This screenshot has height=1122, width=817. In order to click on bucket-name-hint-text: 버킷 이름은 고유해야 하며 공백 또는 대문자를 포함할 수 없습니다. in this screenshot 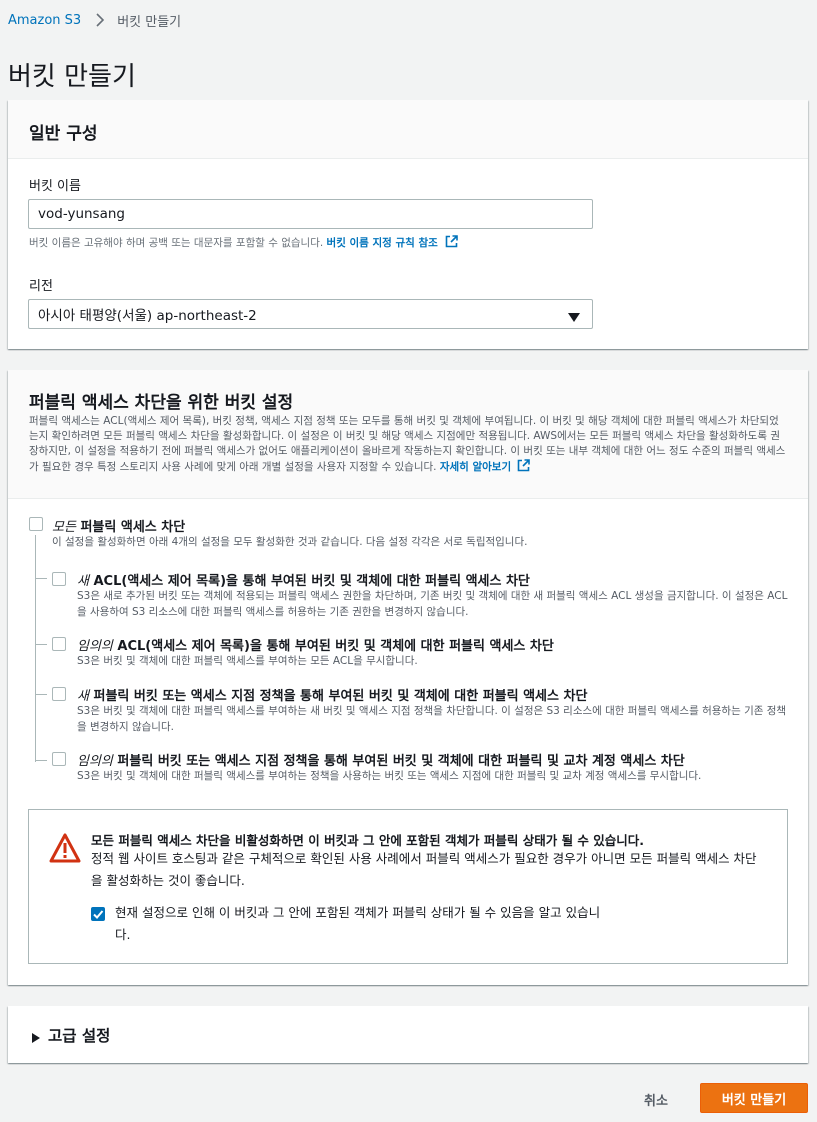, I will do `click(176, 243)`.